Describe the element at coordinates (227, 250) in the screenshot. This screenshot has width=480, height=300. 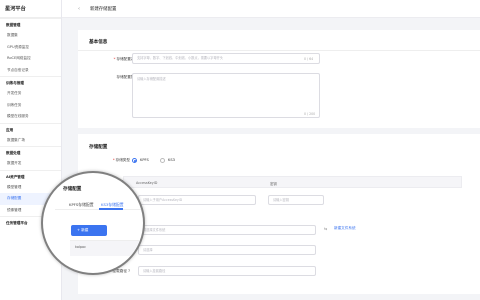
I see `path-select: 请选择` at that location.